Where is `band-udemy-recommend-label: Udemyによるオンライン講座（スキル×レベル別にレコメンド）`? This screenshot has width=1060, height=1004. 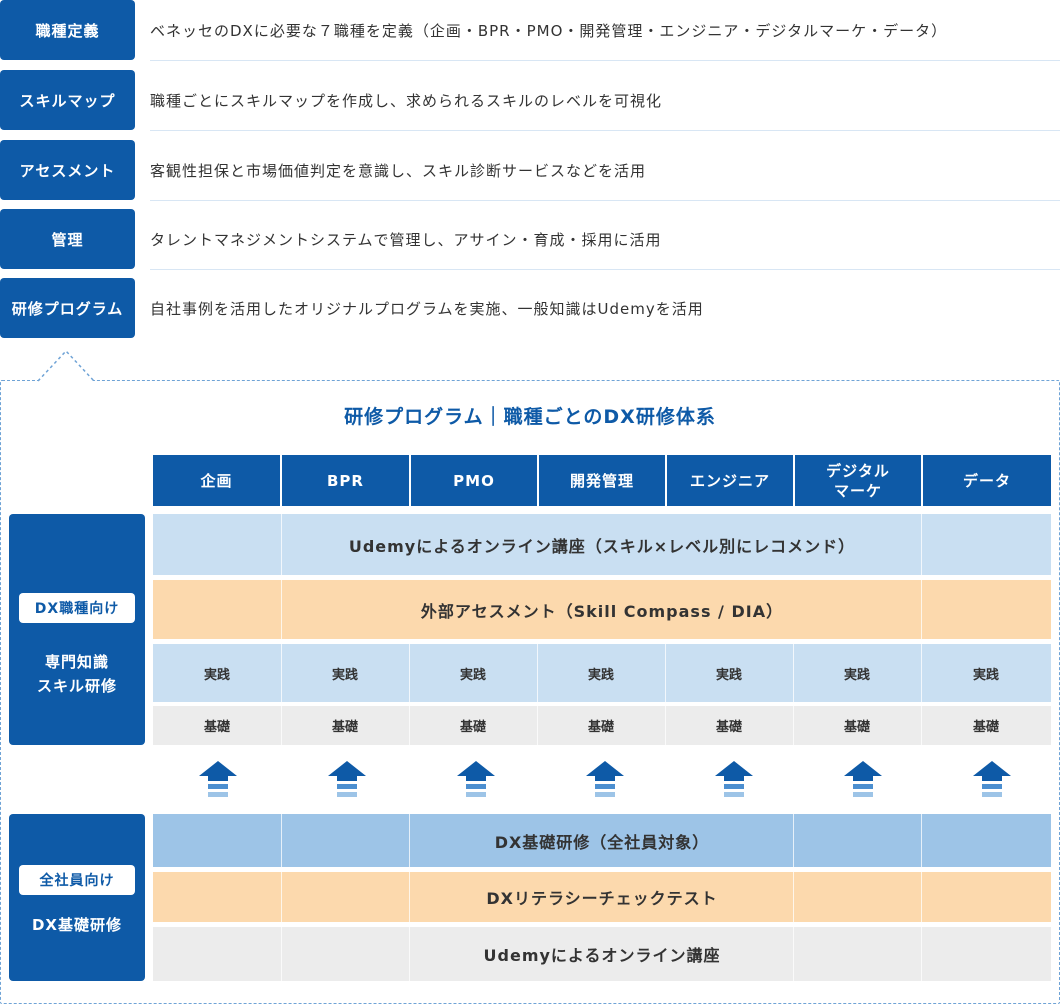 band-udemy-recommend-label: Udemyによるオンライン講座（スキル×レベル別にレコメンド） is located at coordinates (602, 546).